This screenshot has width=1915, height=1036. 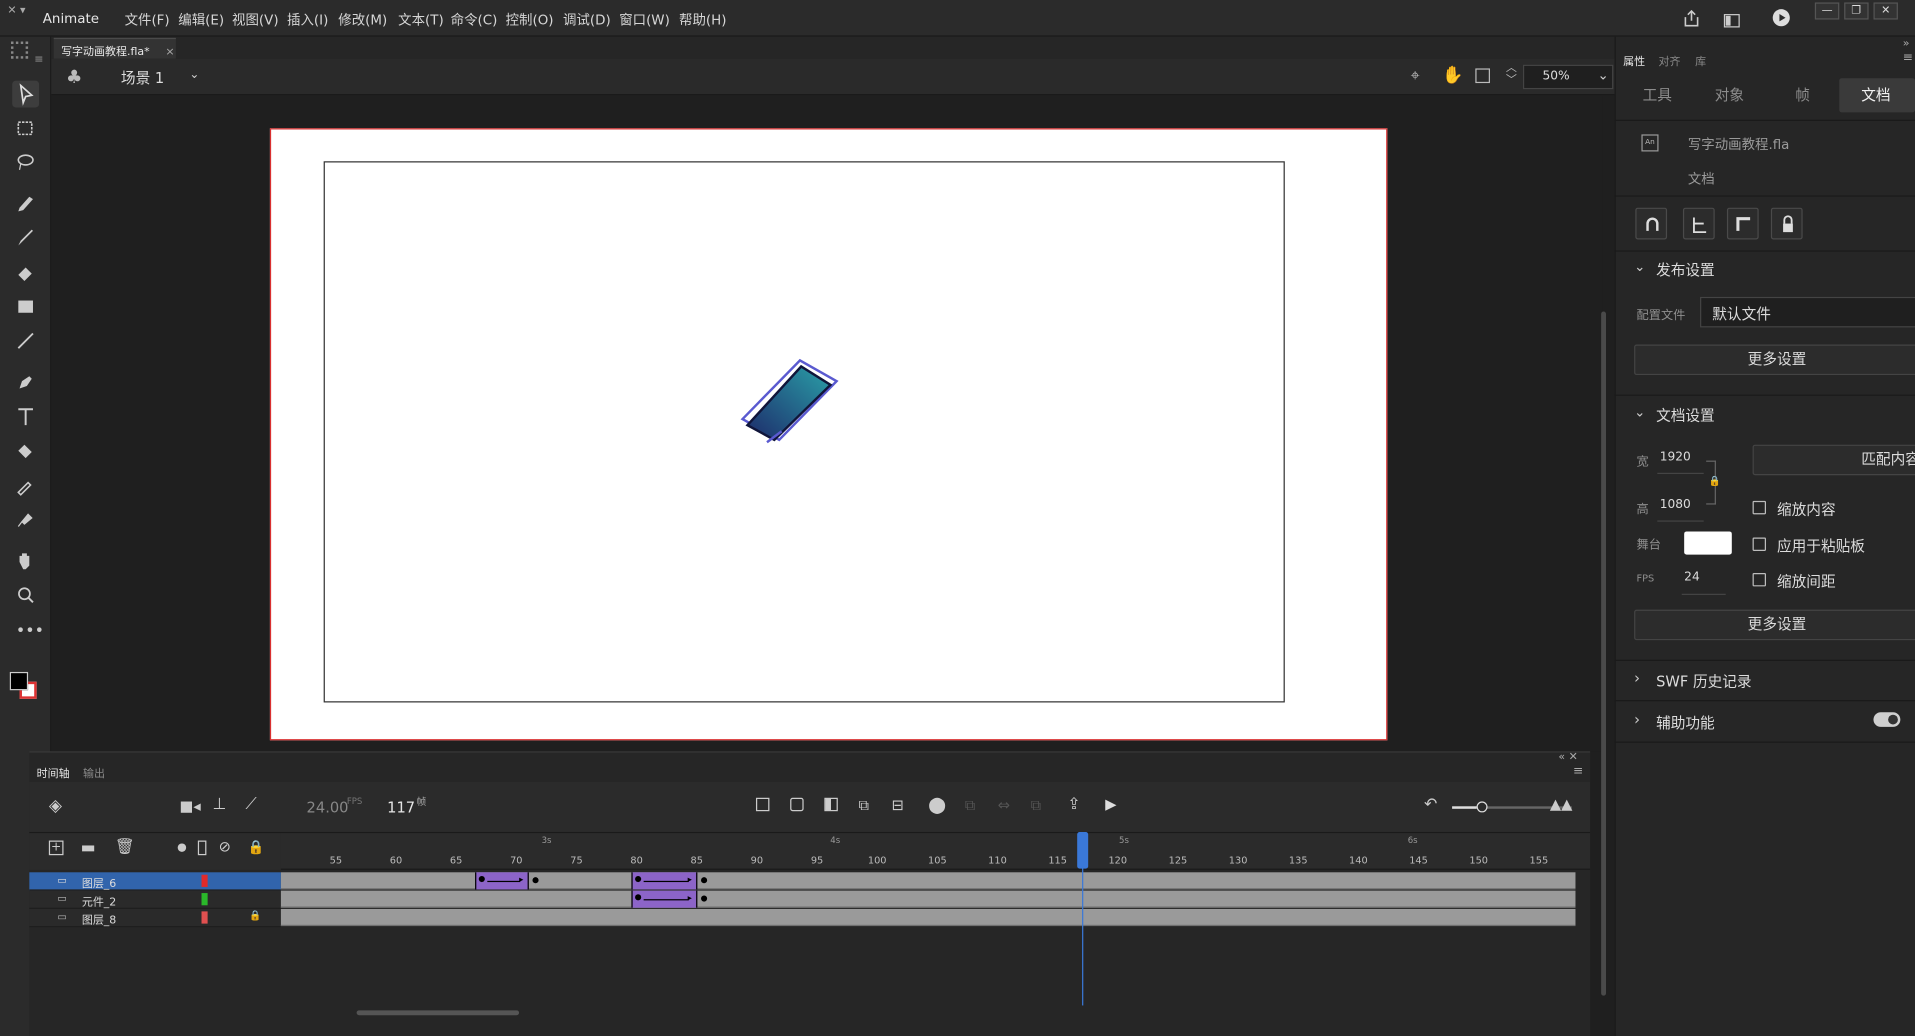 I want to click on swf-history-expand-icon: ›, so click(x=1637, y=677).